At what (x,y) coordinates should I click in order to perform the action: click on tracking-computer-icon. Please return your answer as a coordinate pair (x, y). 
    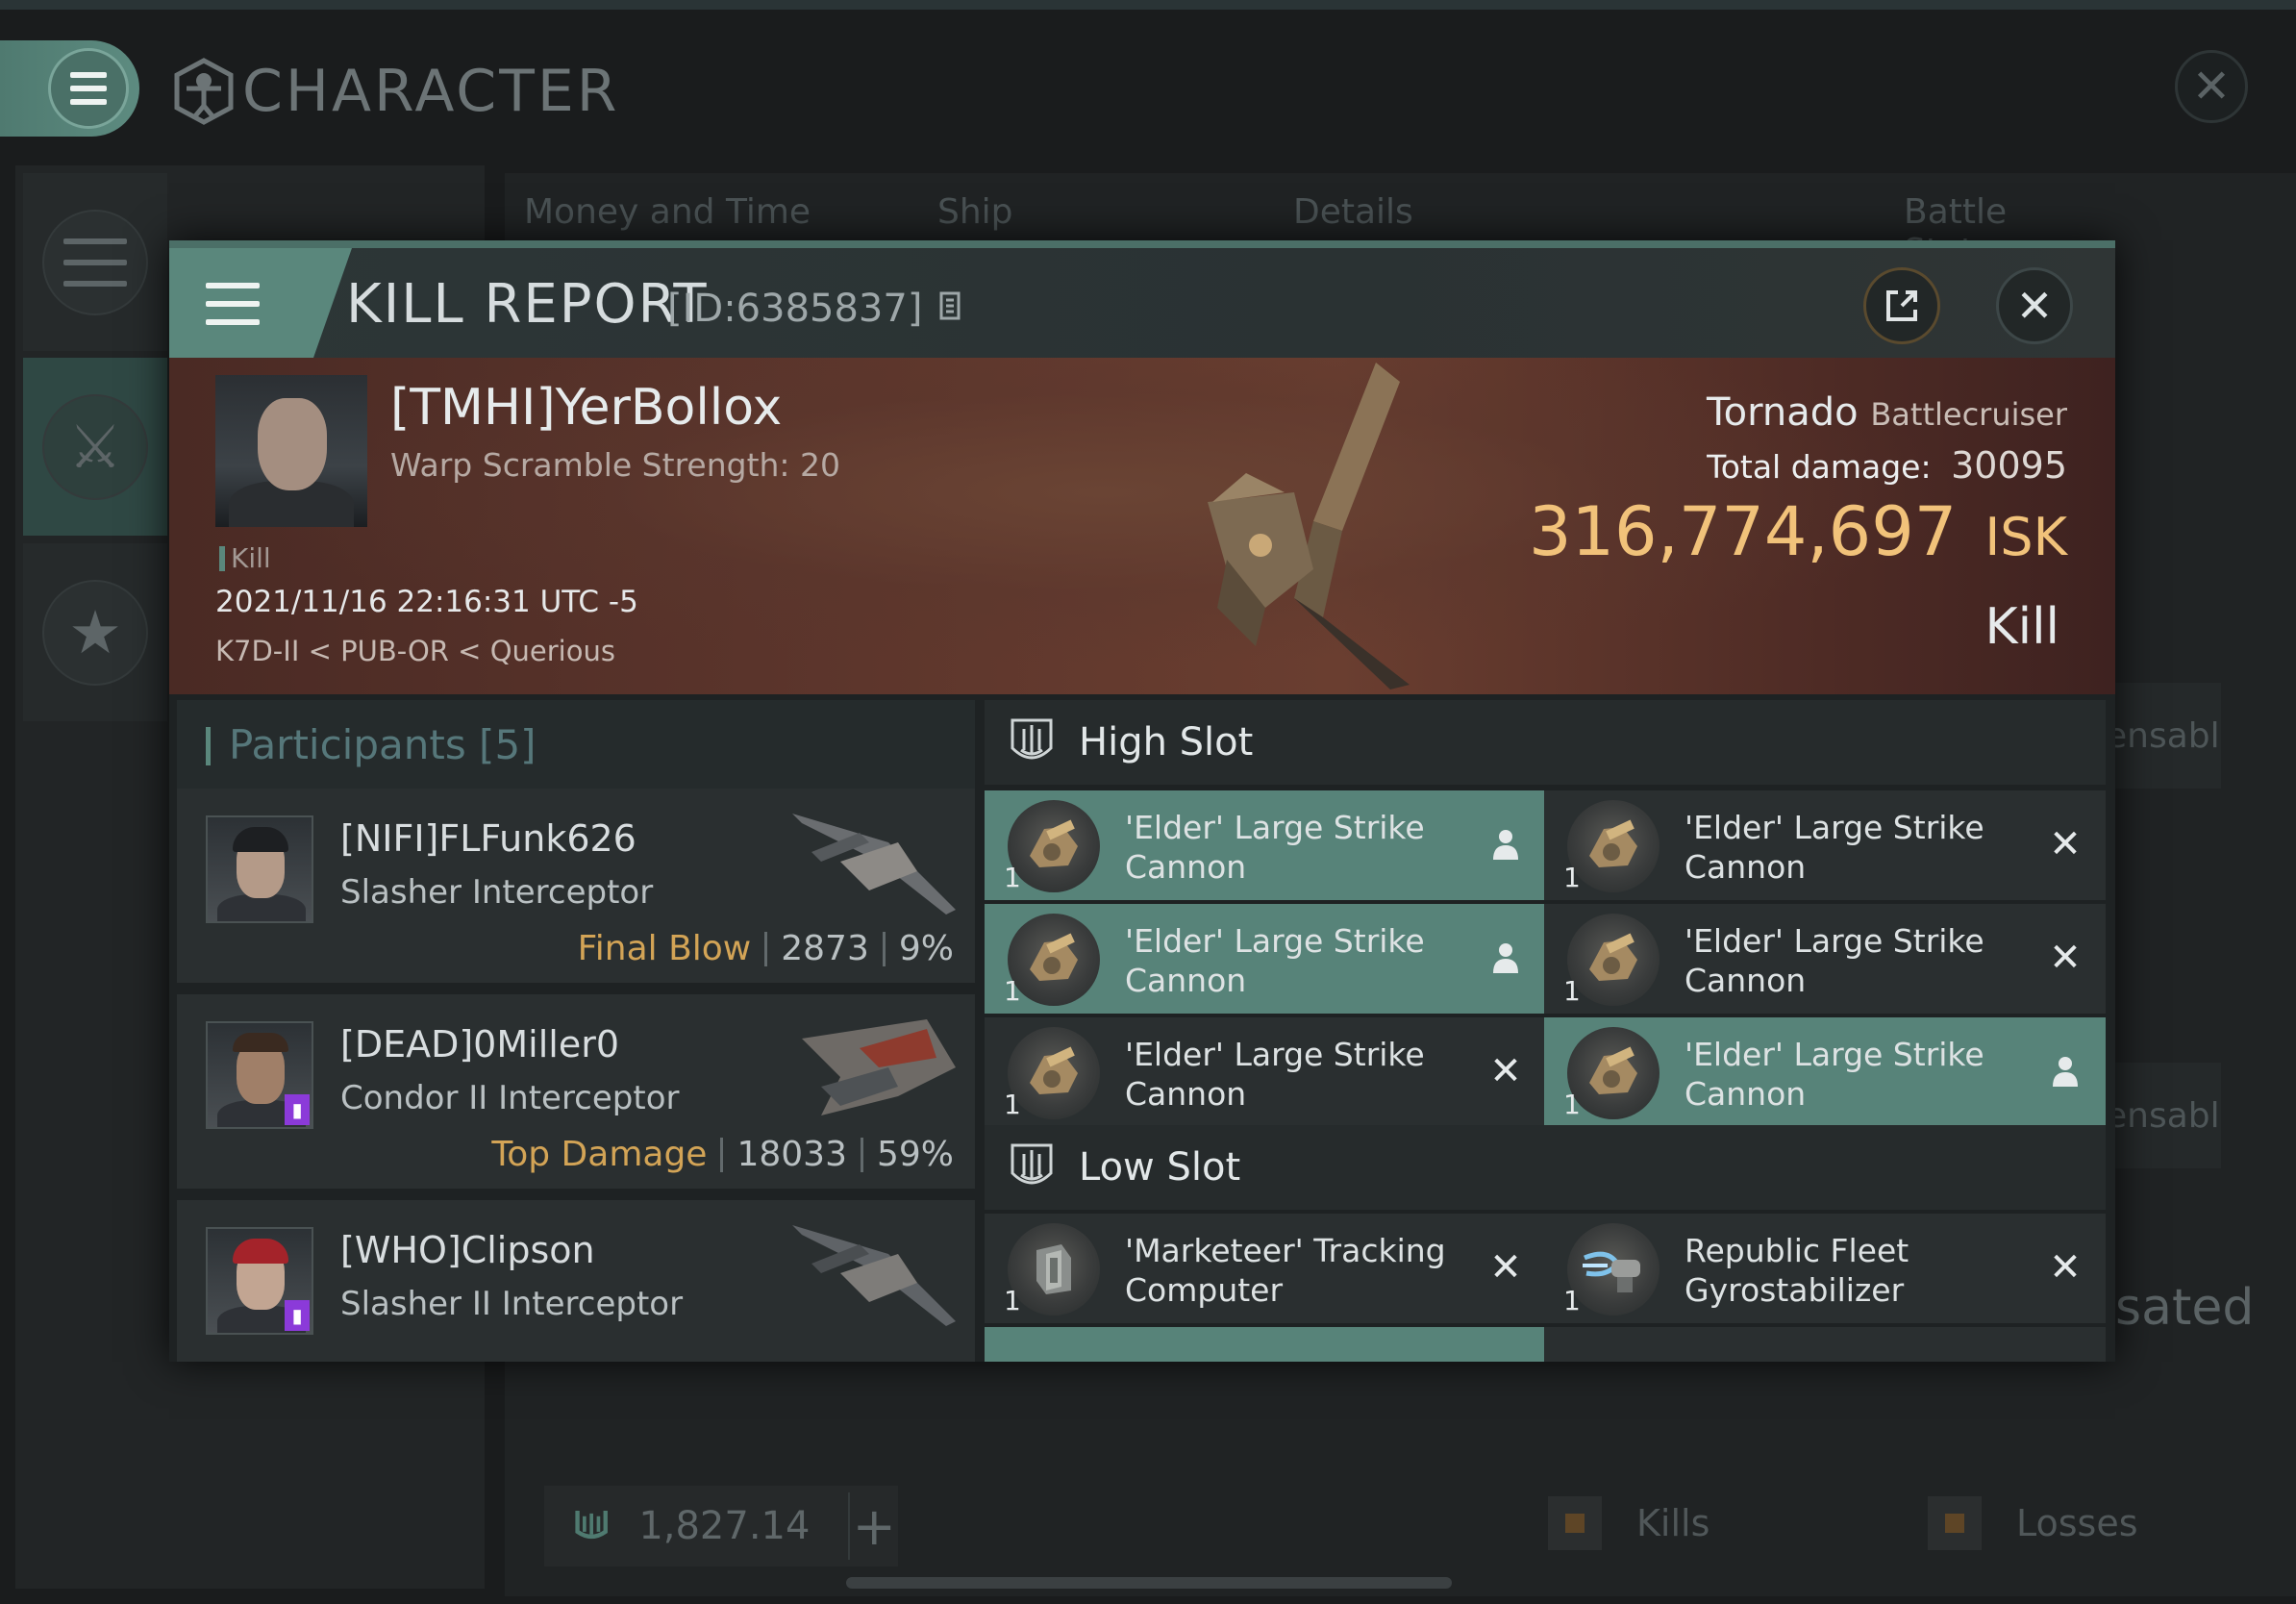
    Looking at the image, I should click on (1054, 1269).